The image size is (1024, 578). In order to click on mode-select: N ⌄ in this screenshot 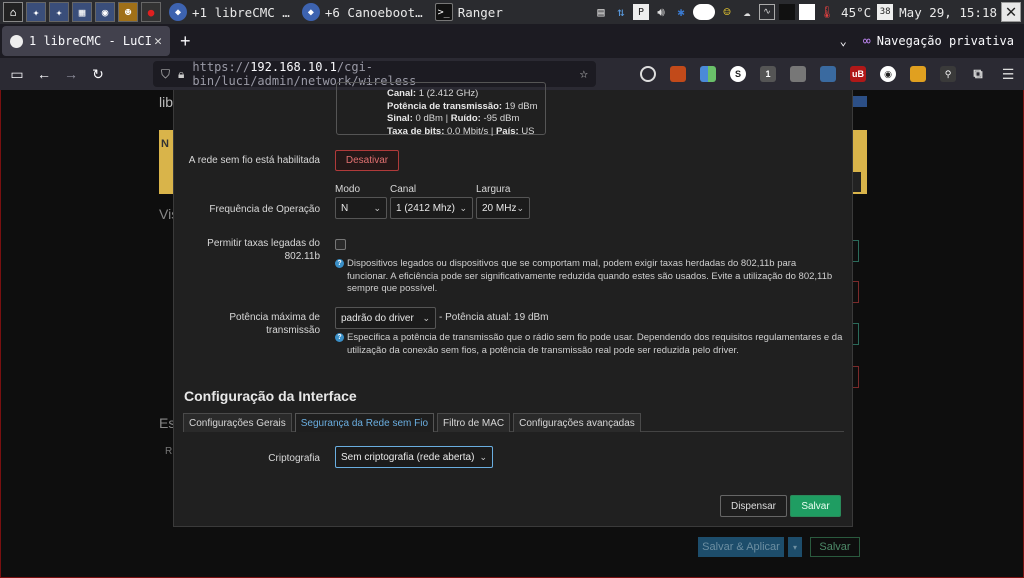, I will do `click(361, 208)`.